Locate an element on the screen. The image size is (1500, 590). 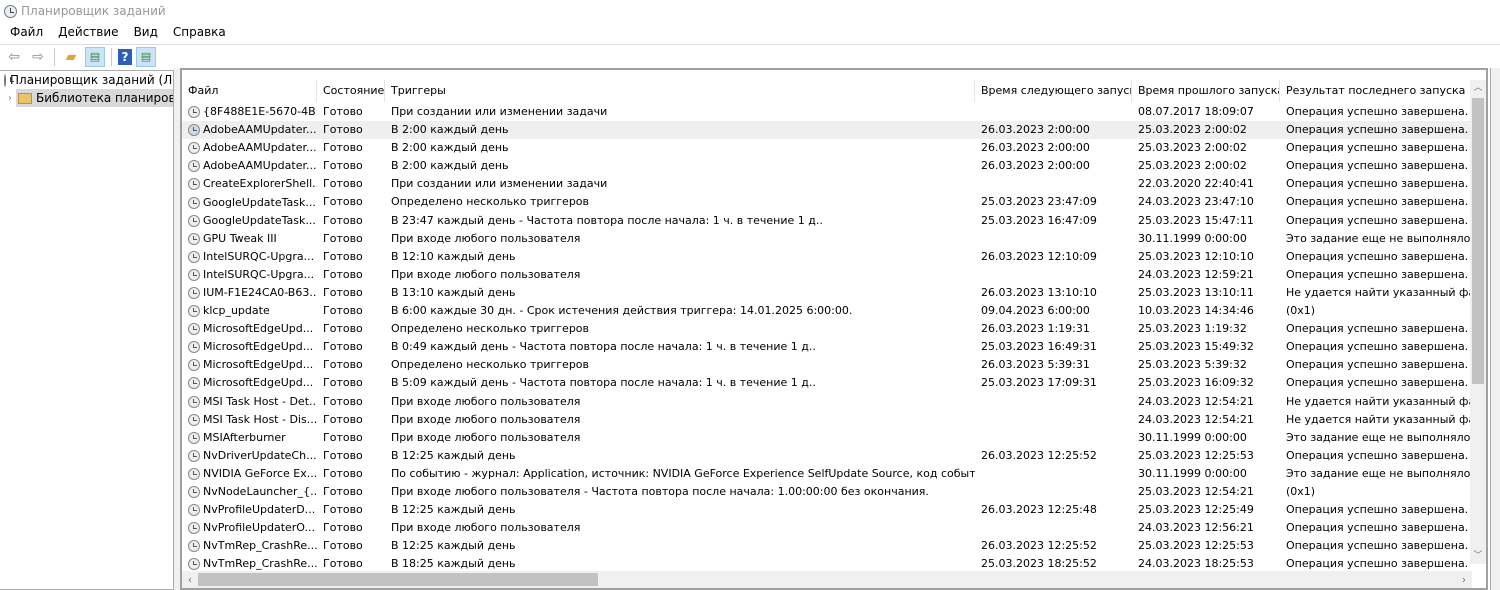
scroll-left-icon: ‹ is located at coordinates (190, 579).